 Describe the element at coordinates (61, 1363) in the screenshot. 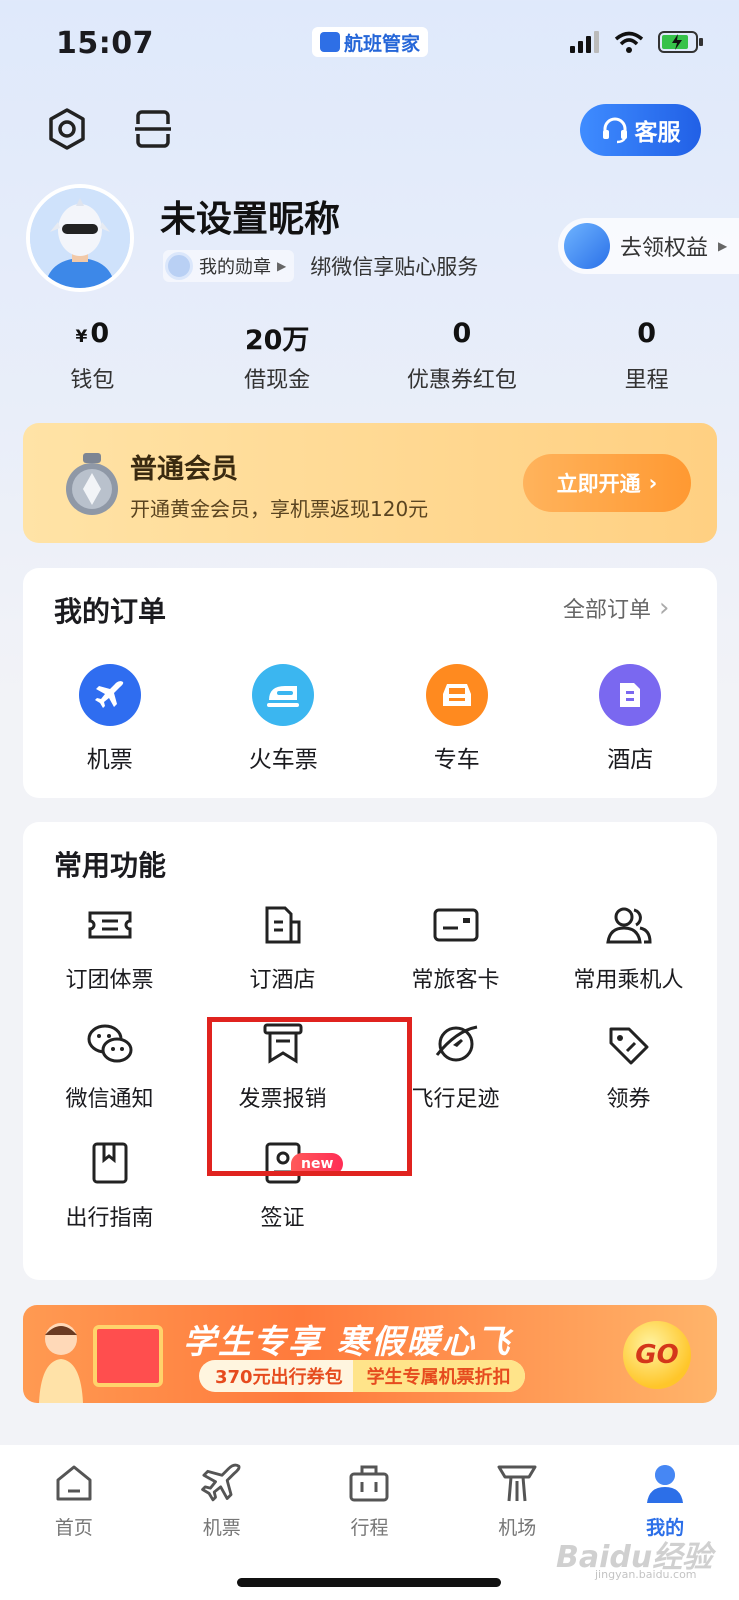

I see `student-character-icon` at that location.